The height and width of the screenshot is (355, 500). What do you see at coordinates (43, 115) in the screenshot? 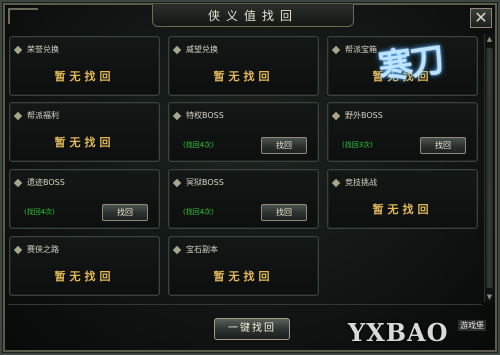
I see `card-title: 帮派福利` at bounding box center [43, 115].